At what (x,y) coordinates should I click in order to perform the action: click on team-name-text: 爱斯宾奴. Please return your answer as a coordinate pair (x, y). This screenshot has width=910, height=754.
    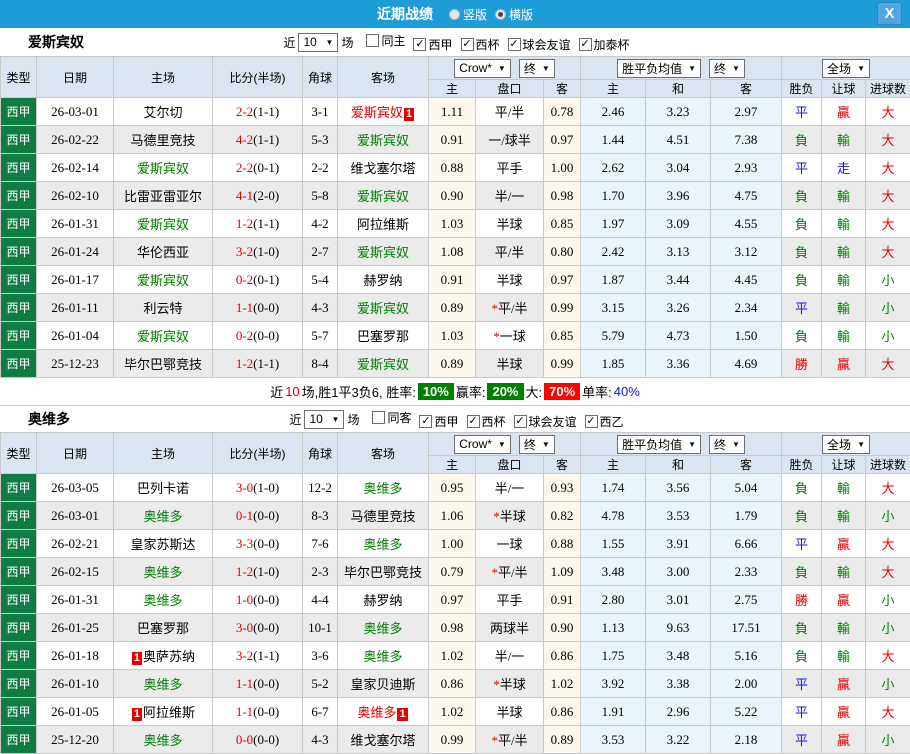
    Looking at the image, I should click on (383, 140).